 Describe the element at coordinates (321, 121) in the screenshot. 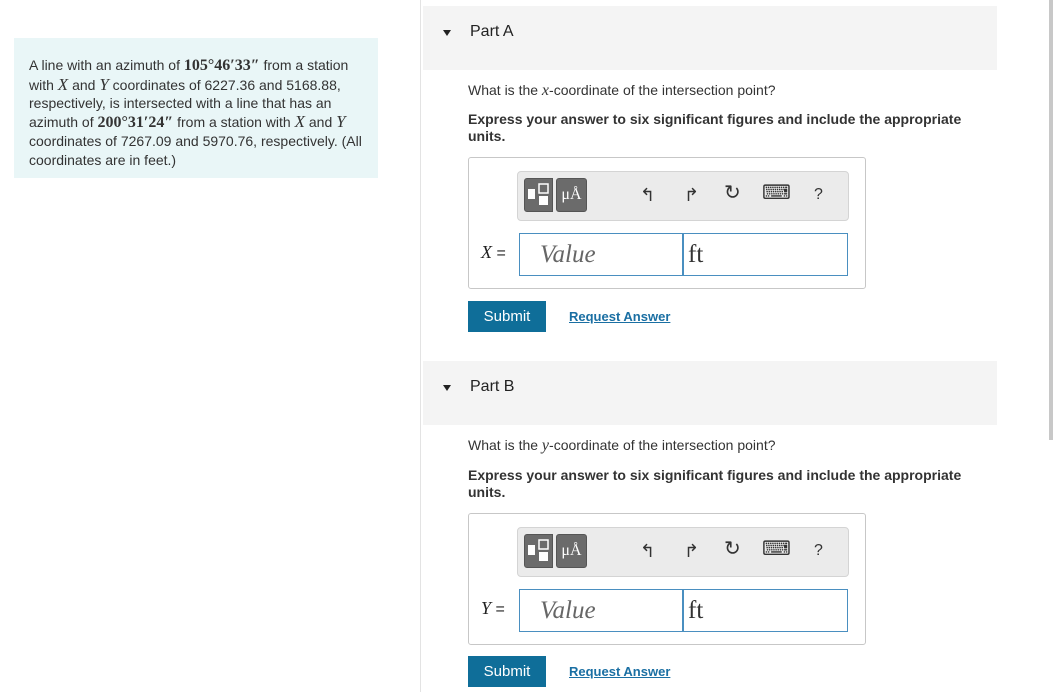

I see `problem-text-6: and` at that location.